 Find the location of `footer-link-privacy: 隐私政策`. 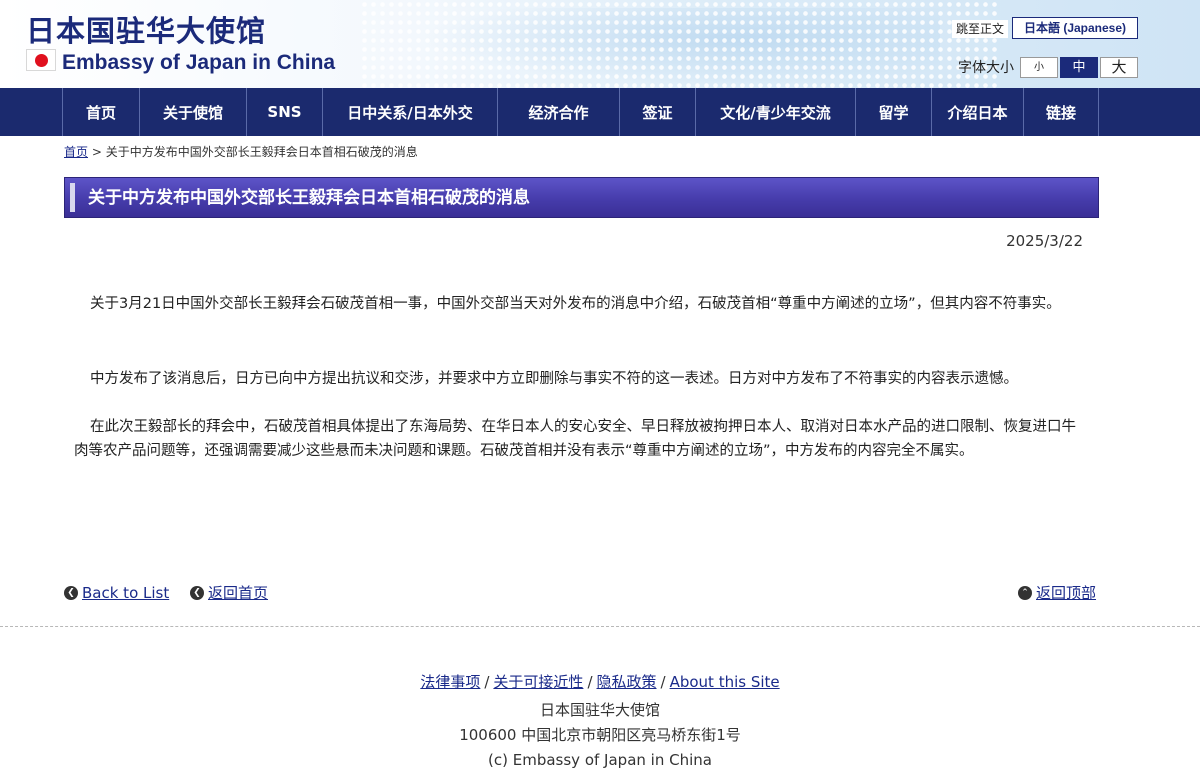

footer-link-privacy: 隐私政策 is located at coordinates (627, 682).